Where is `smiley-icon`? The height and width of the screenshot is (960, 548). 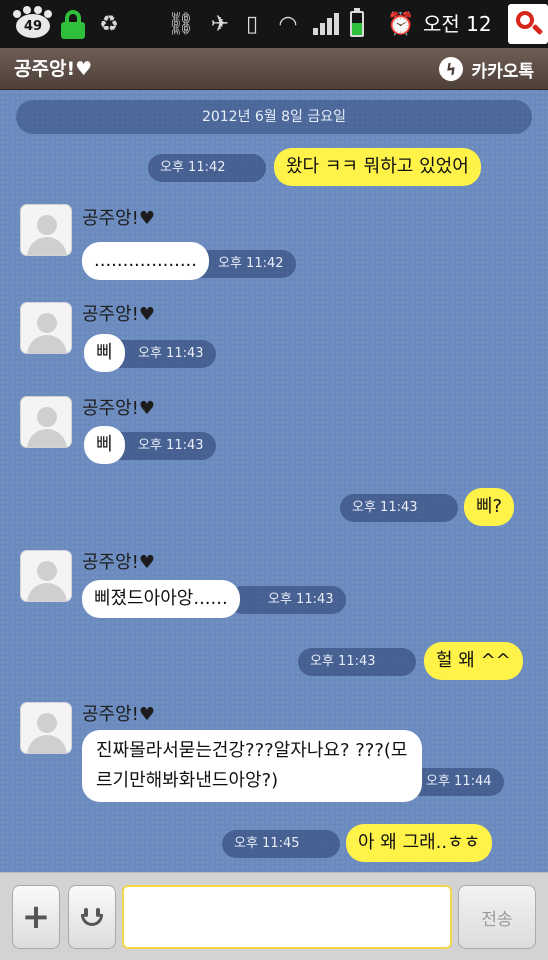 smiley-icon is located at coordinates (92, 917).